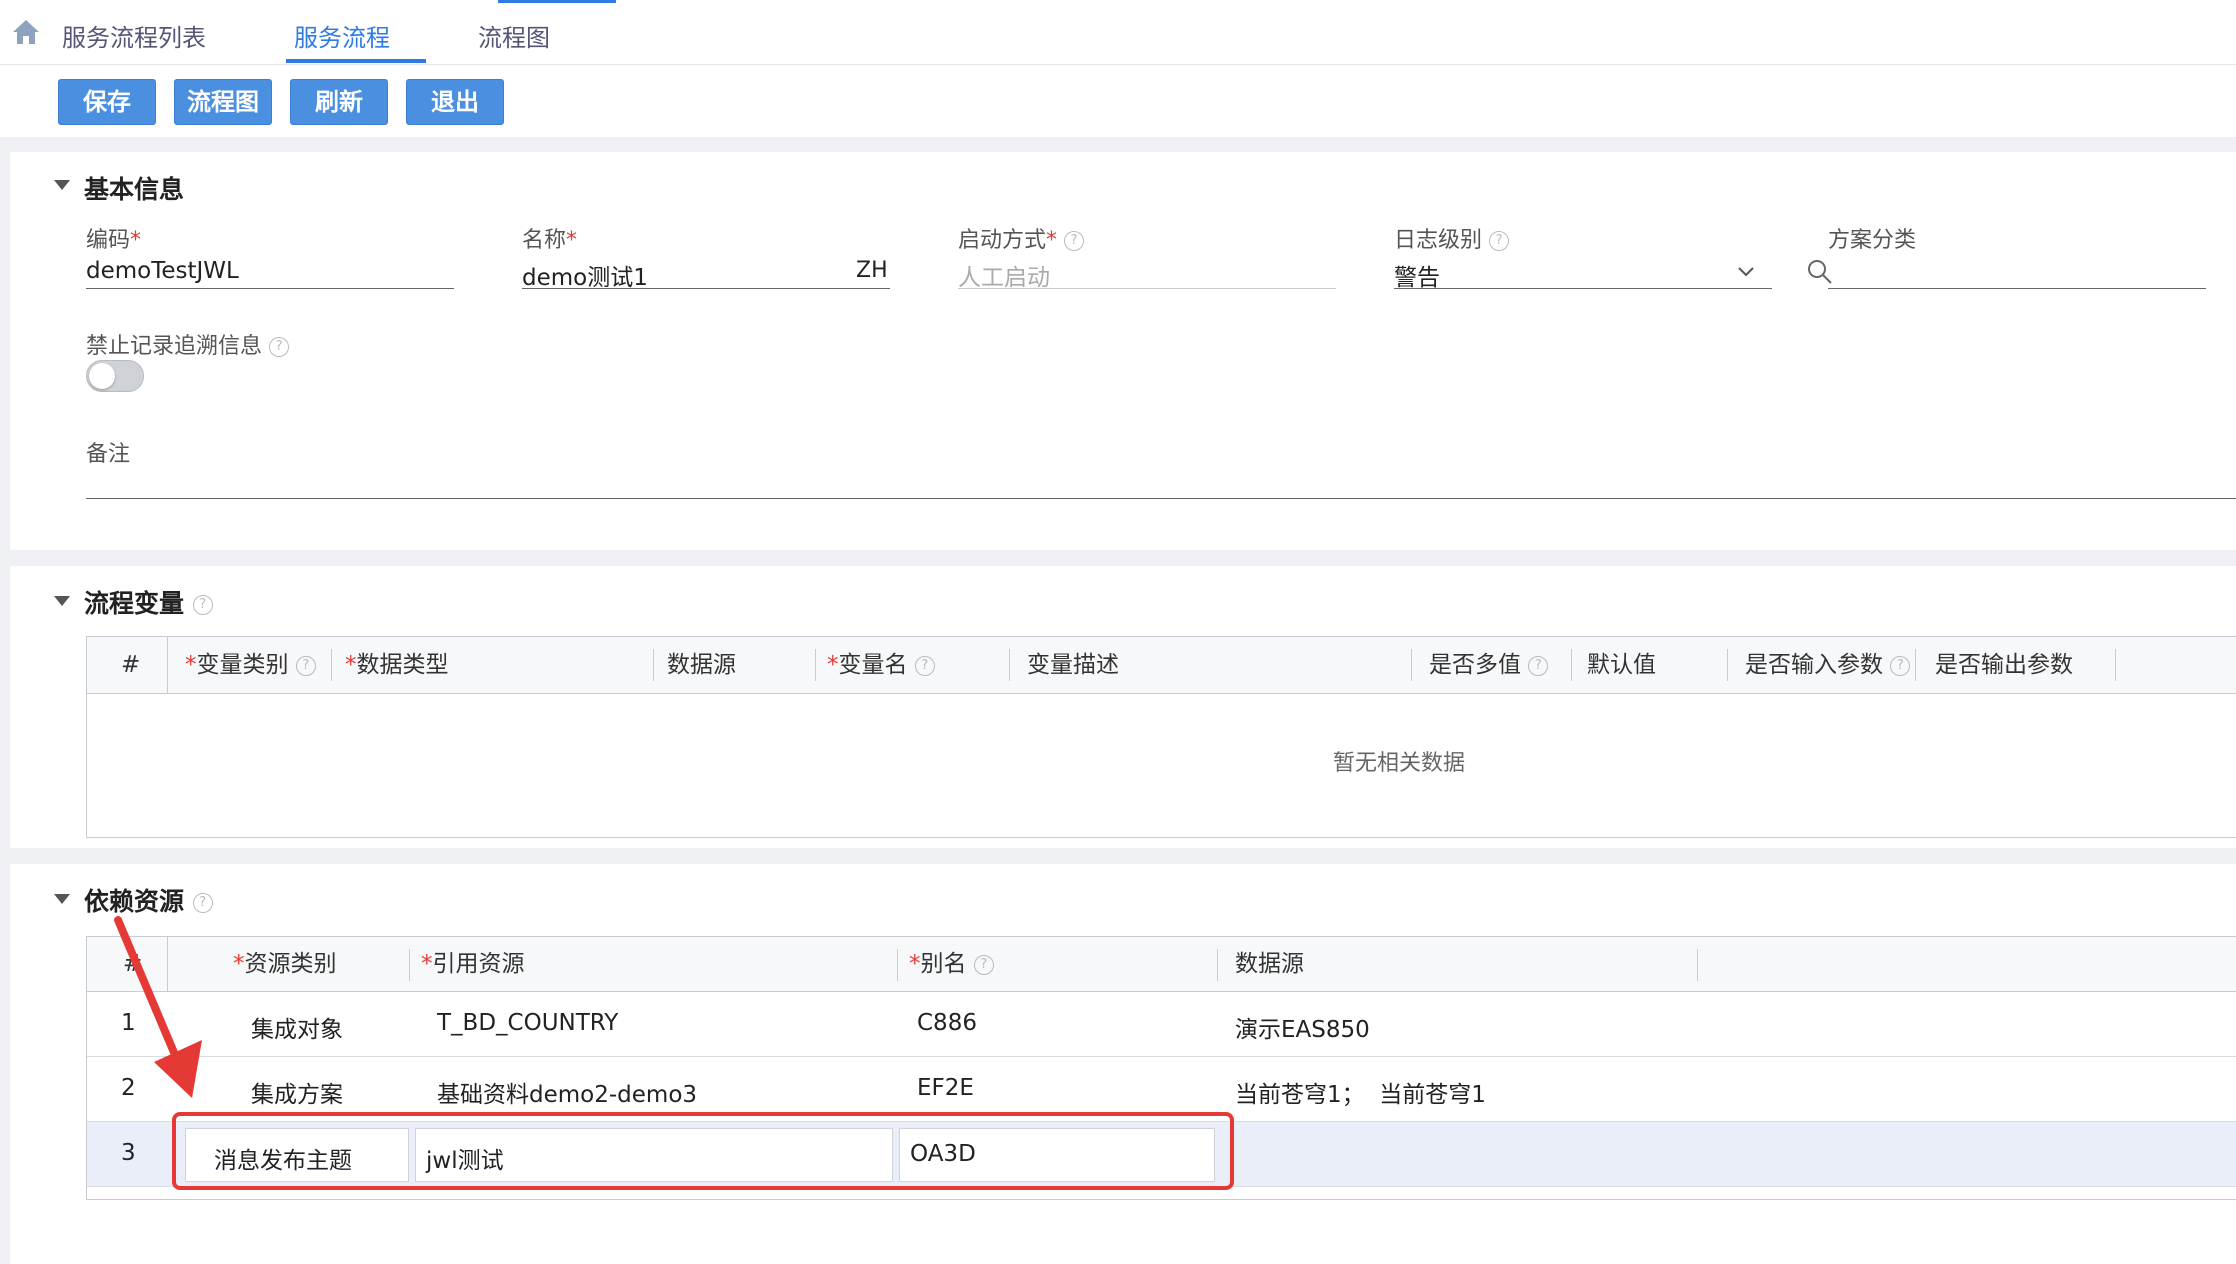  I want to click on remark-input, so click(1161, 498).